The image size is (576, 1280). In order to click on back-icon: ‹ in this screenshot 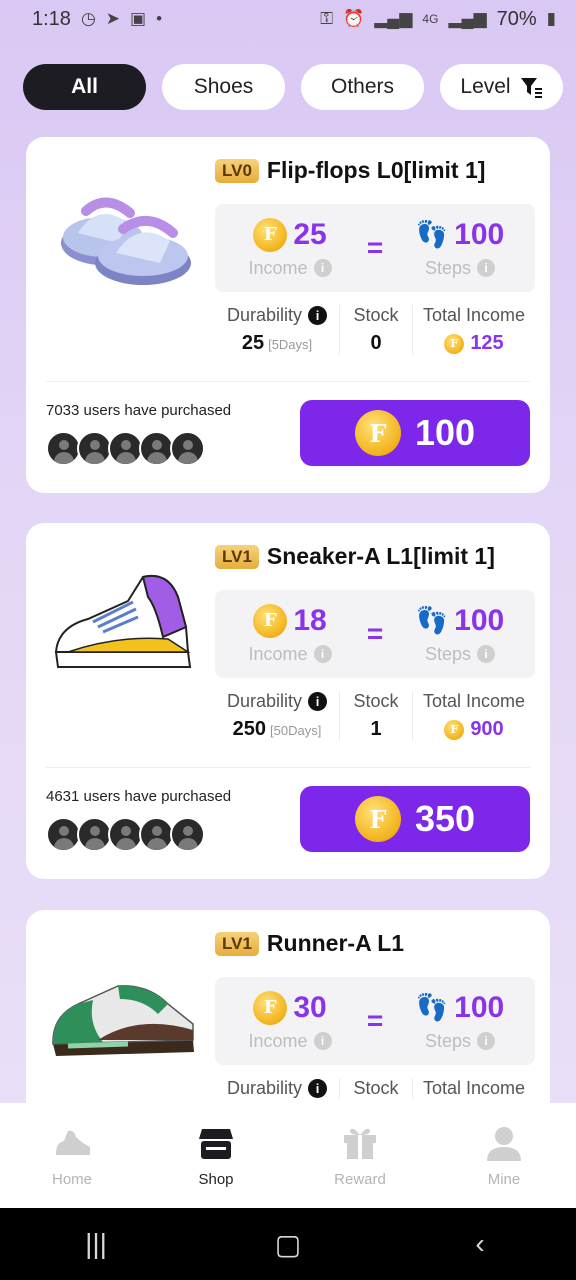, I will do `click(480, 1244)`.